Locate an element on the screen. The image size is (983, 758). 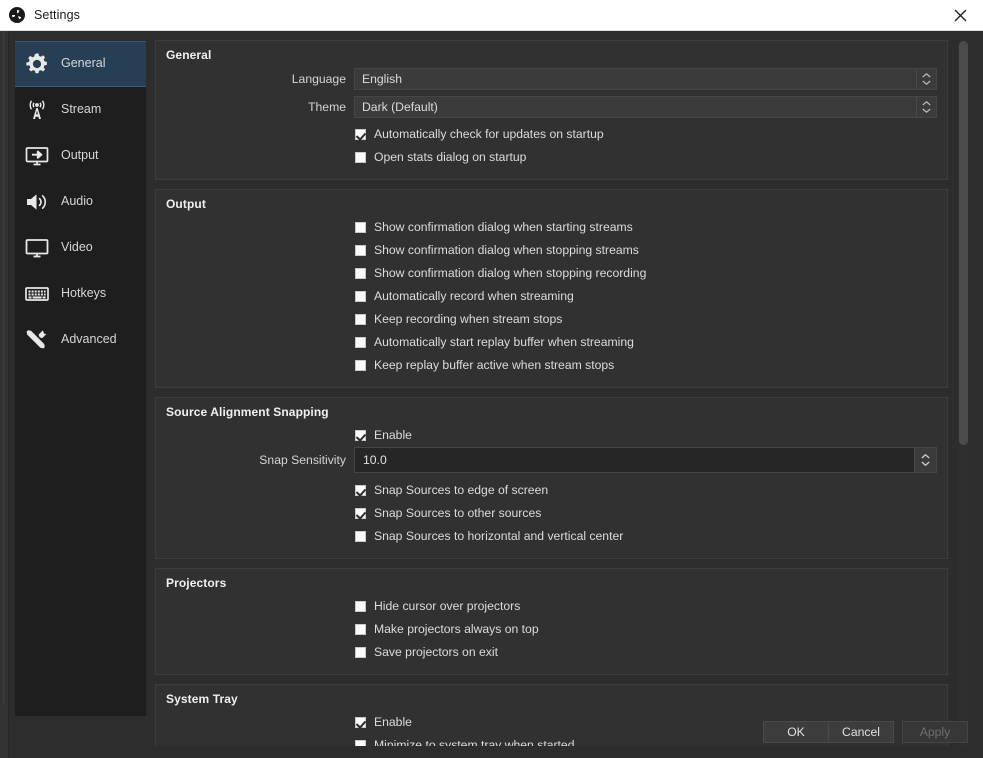
sidebar-item-output: Output is located at coordinates (80, 156).